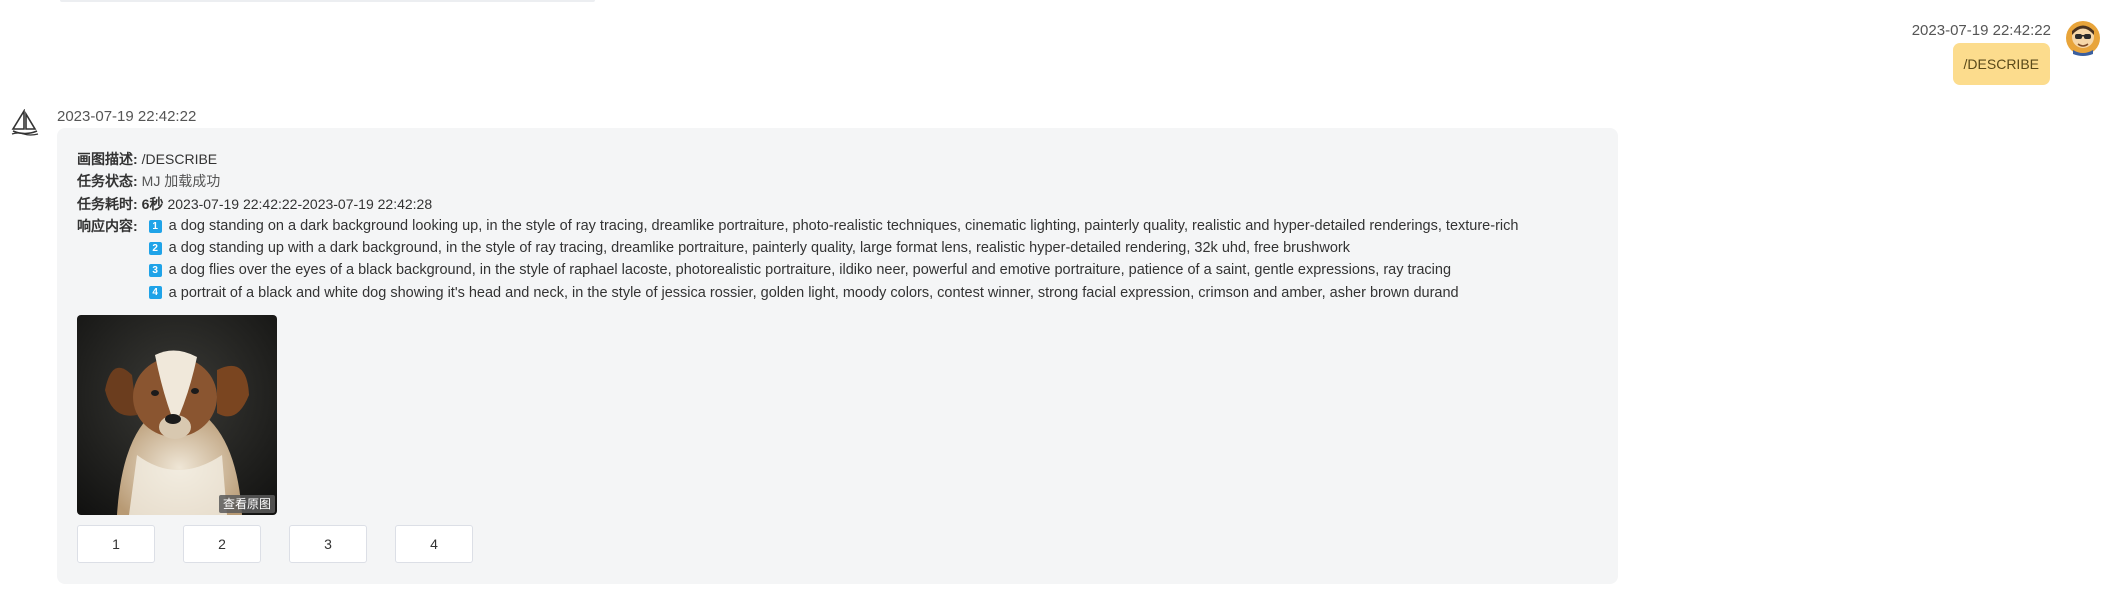  I want to click on number-badge: 3, so click(155, 271).